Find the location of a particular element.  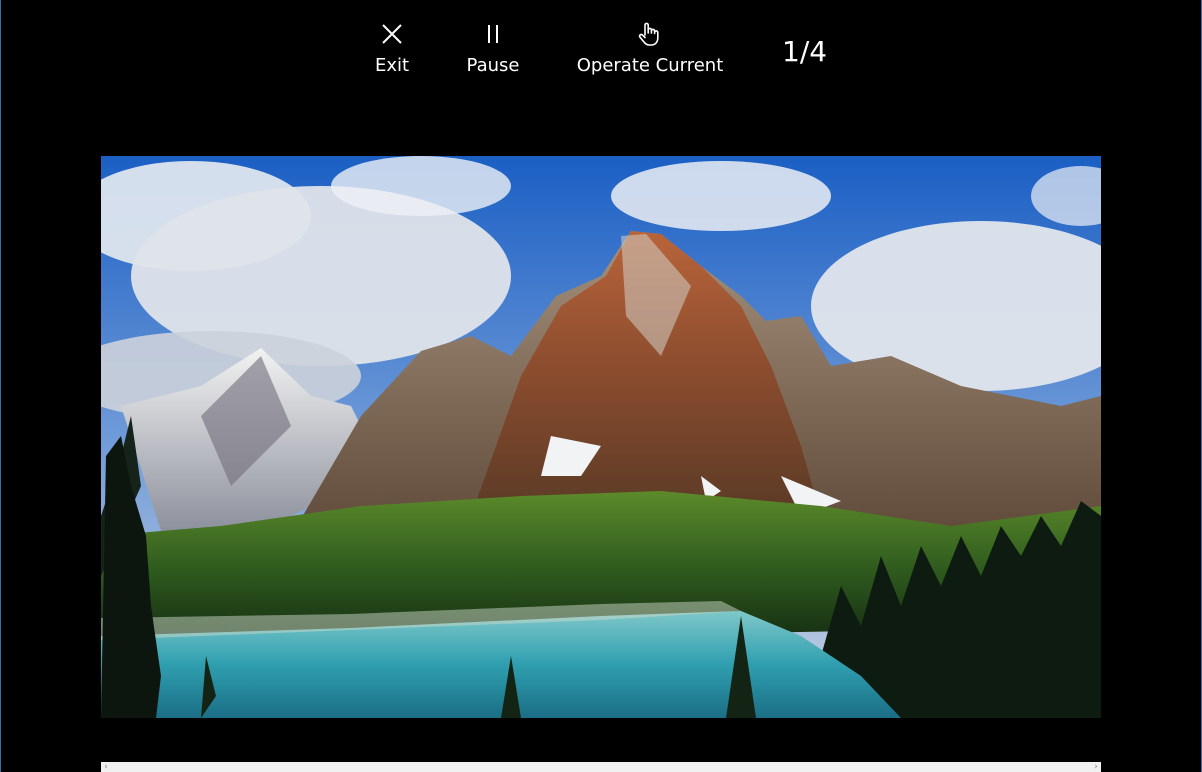

pause-button: Pause is located at coordinates (493, 47).